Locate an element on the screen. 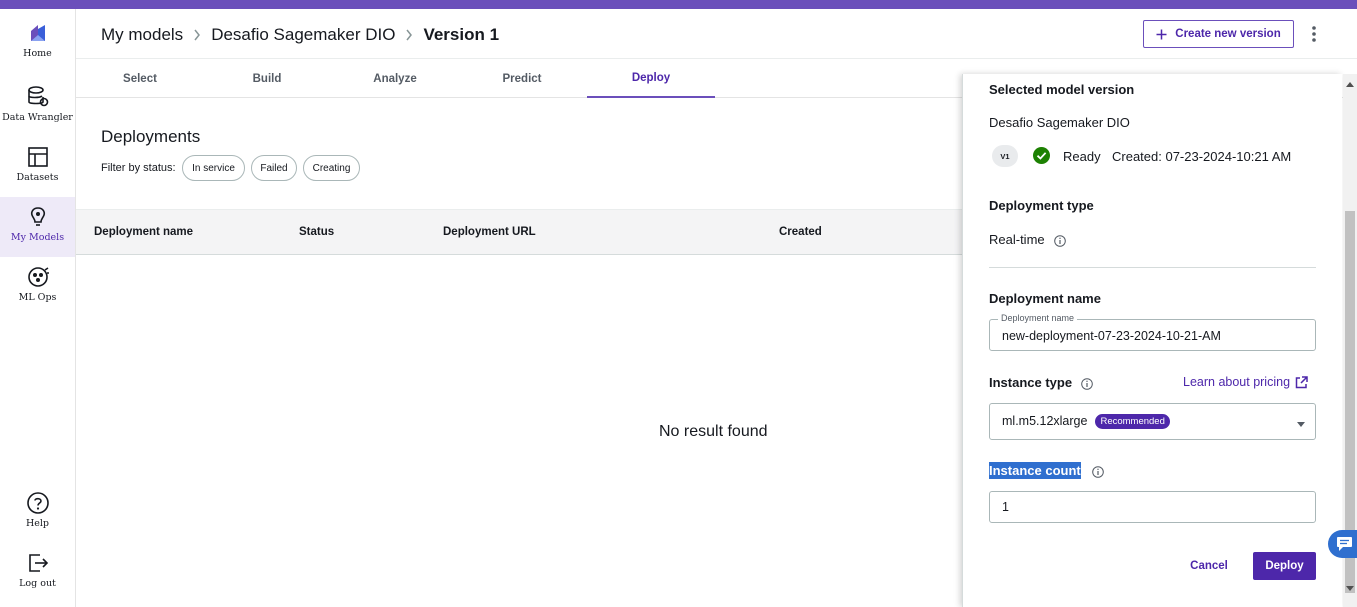  tab-select: Select is located at coordinates (140, 78).